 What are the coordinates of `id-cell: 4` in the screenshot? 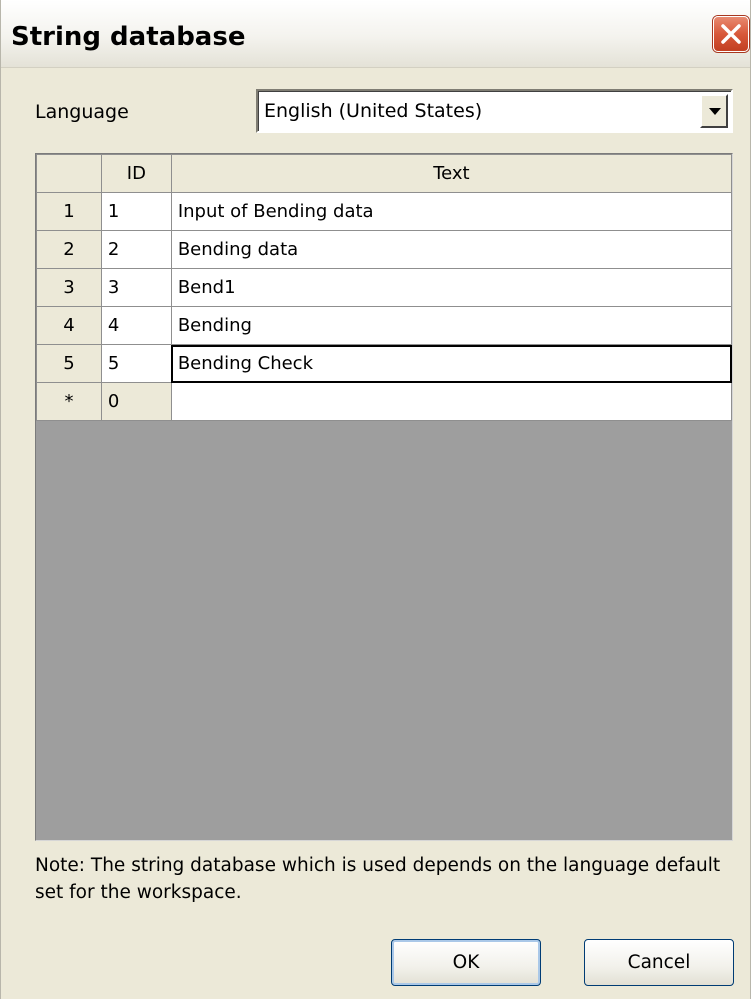 It's located at (136, 325).